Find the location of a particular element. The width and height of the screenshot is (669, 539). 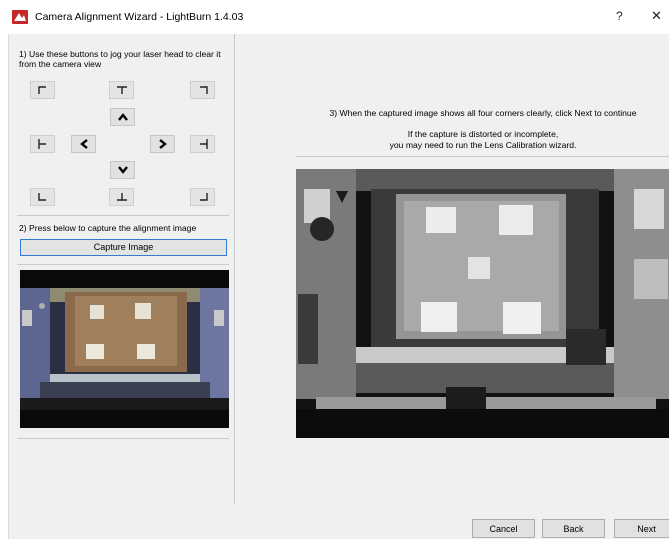

left-center-icon is located at coordinates (41, 144).